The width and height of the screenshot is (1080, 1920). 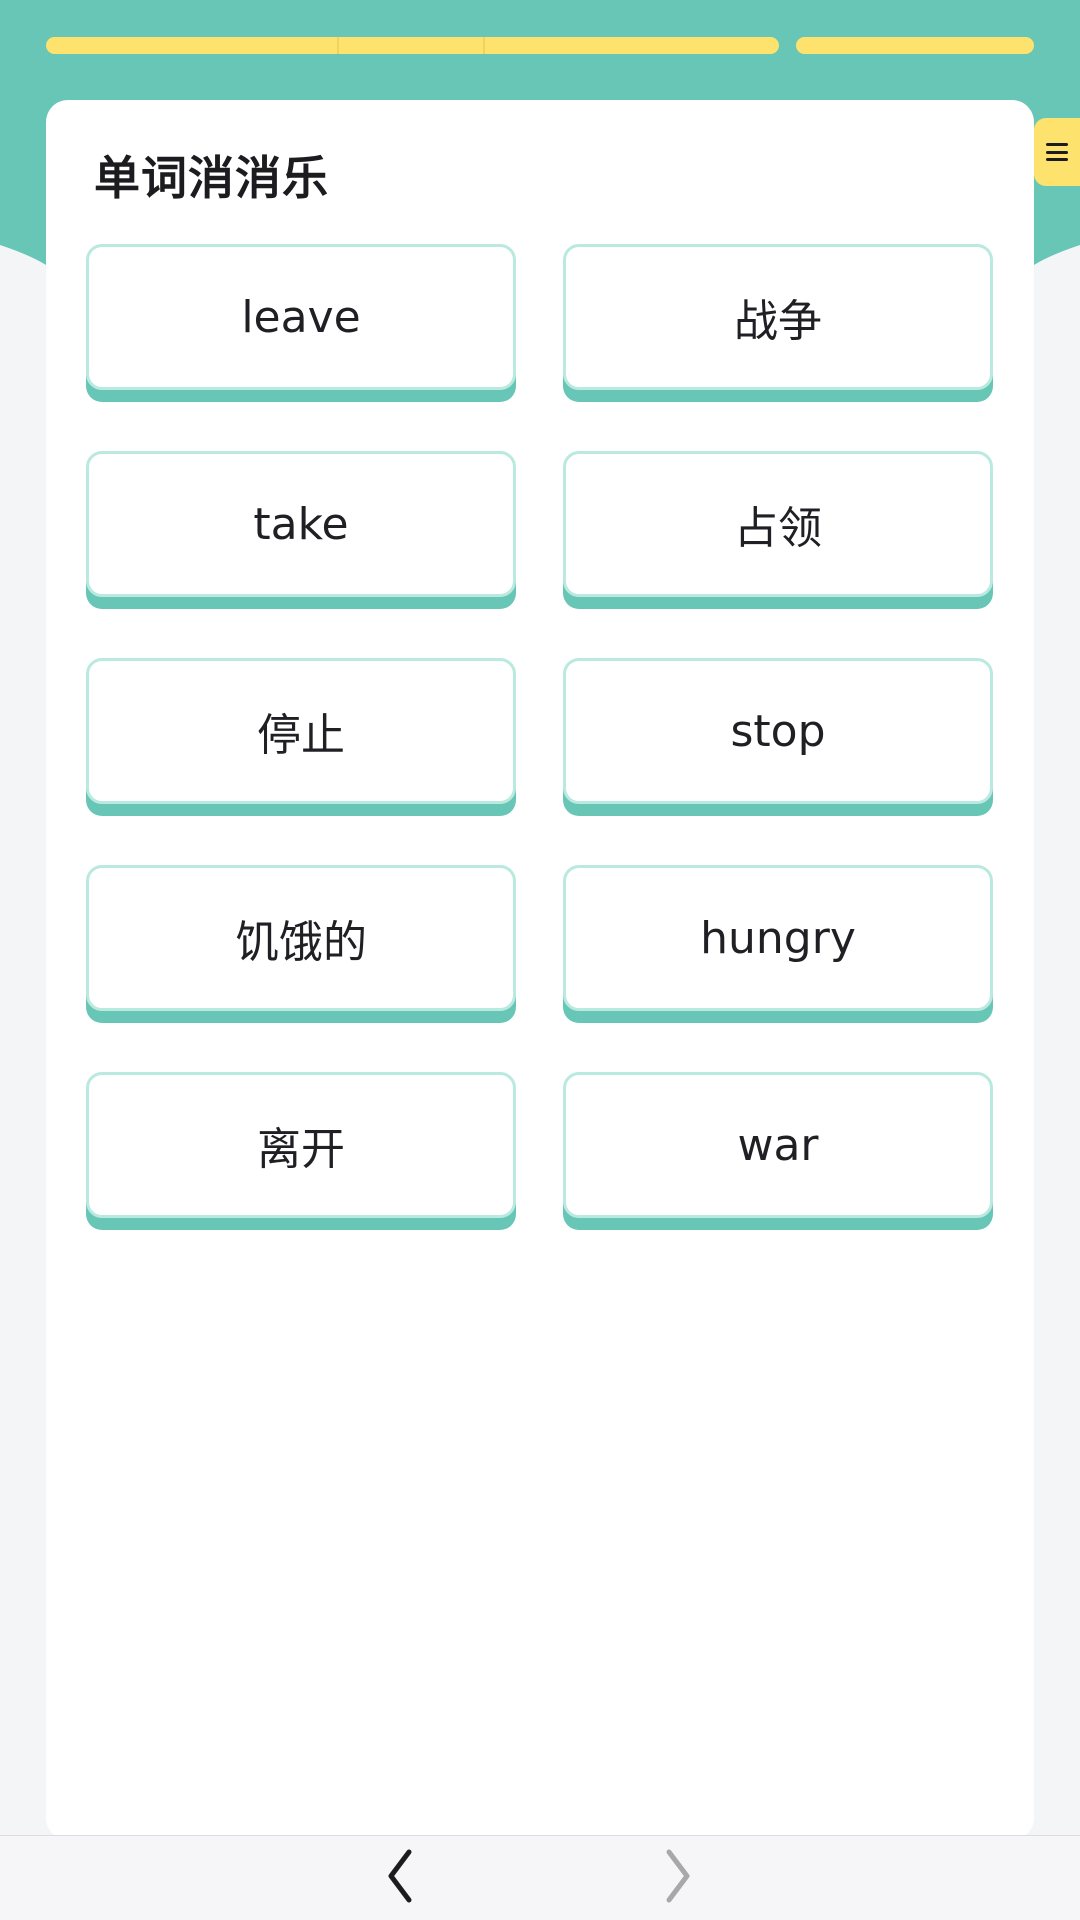 What do you see at coordinates (301, 938) in the screenshot?
I see `word-tile: 饥饿的` at bounding box center [301, 938].